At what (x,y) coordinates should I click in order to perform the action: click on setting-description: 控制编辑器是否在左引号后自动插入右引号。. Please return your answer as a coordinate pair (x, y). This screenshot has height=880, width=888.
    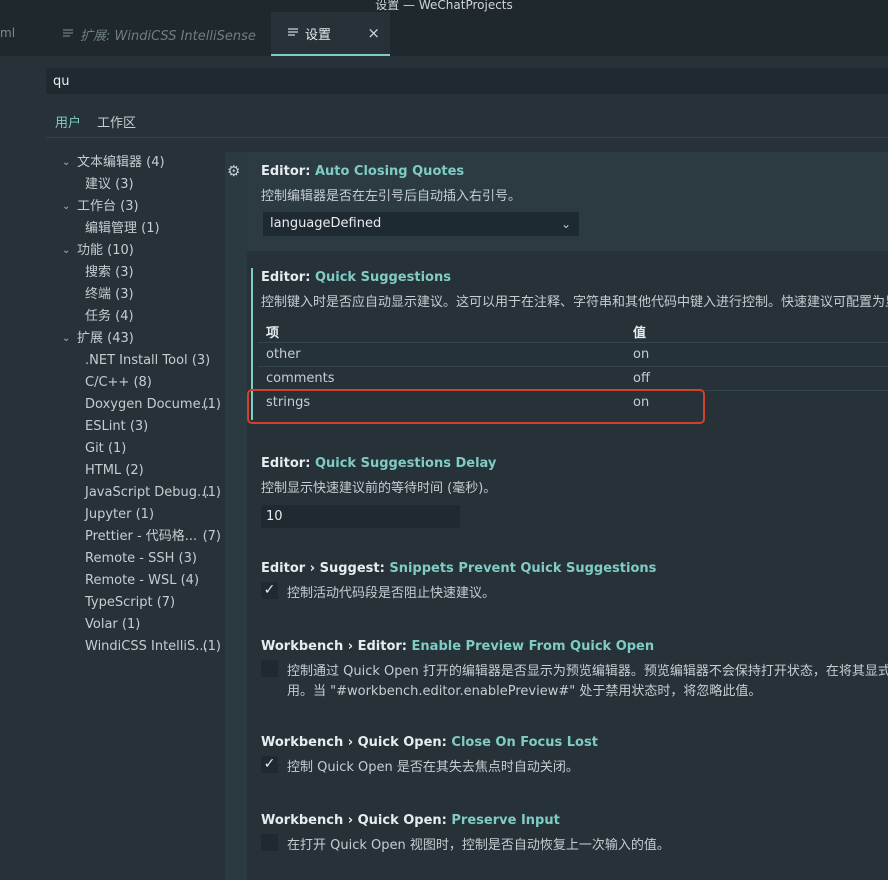
    Looking at the image, I should click on (391, 196).